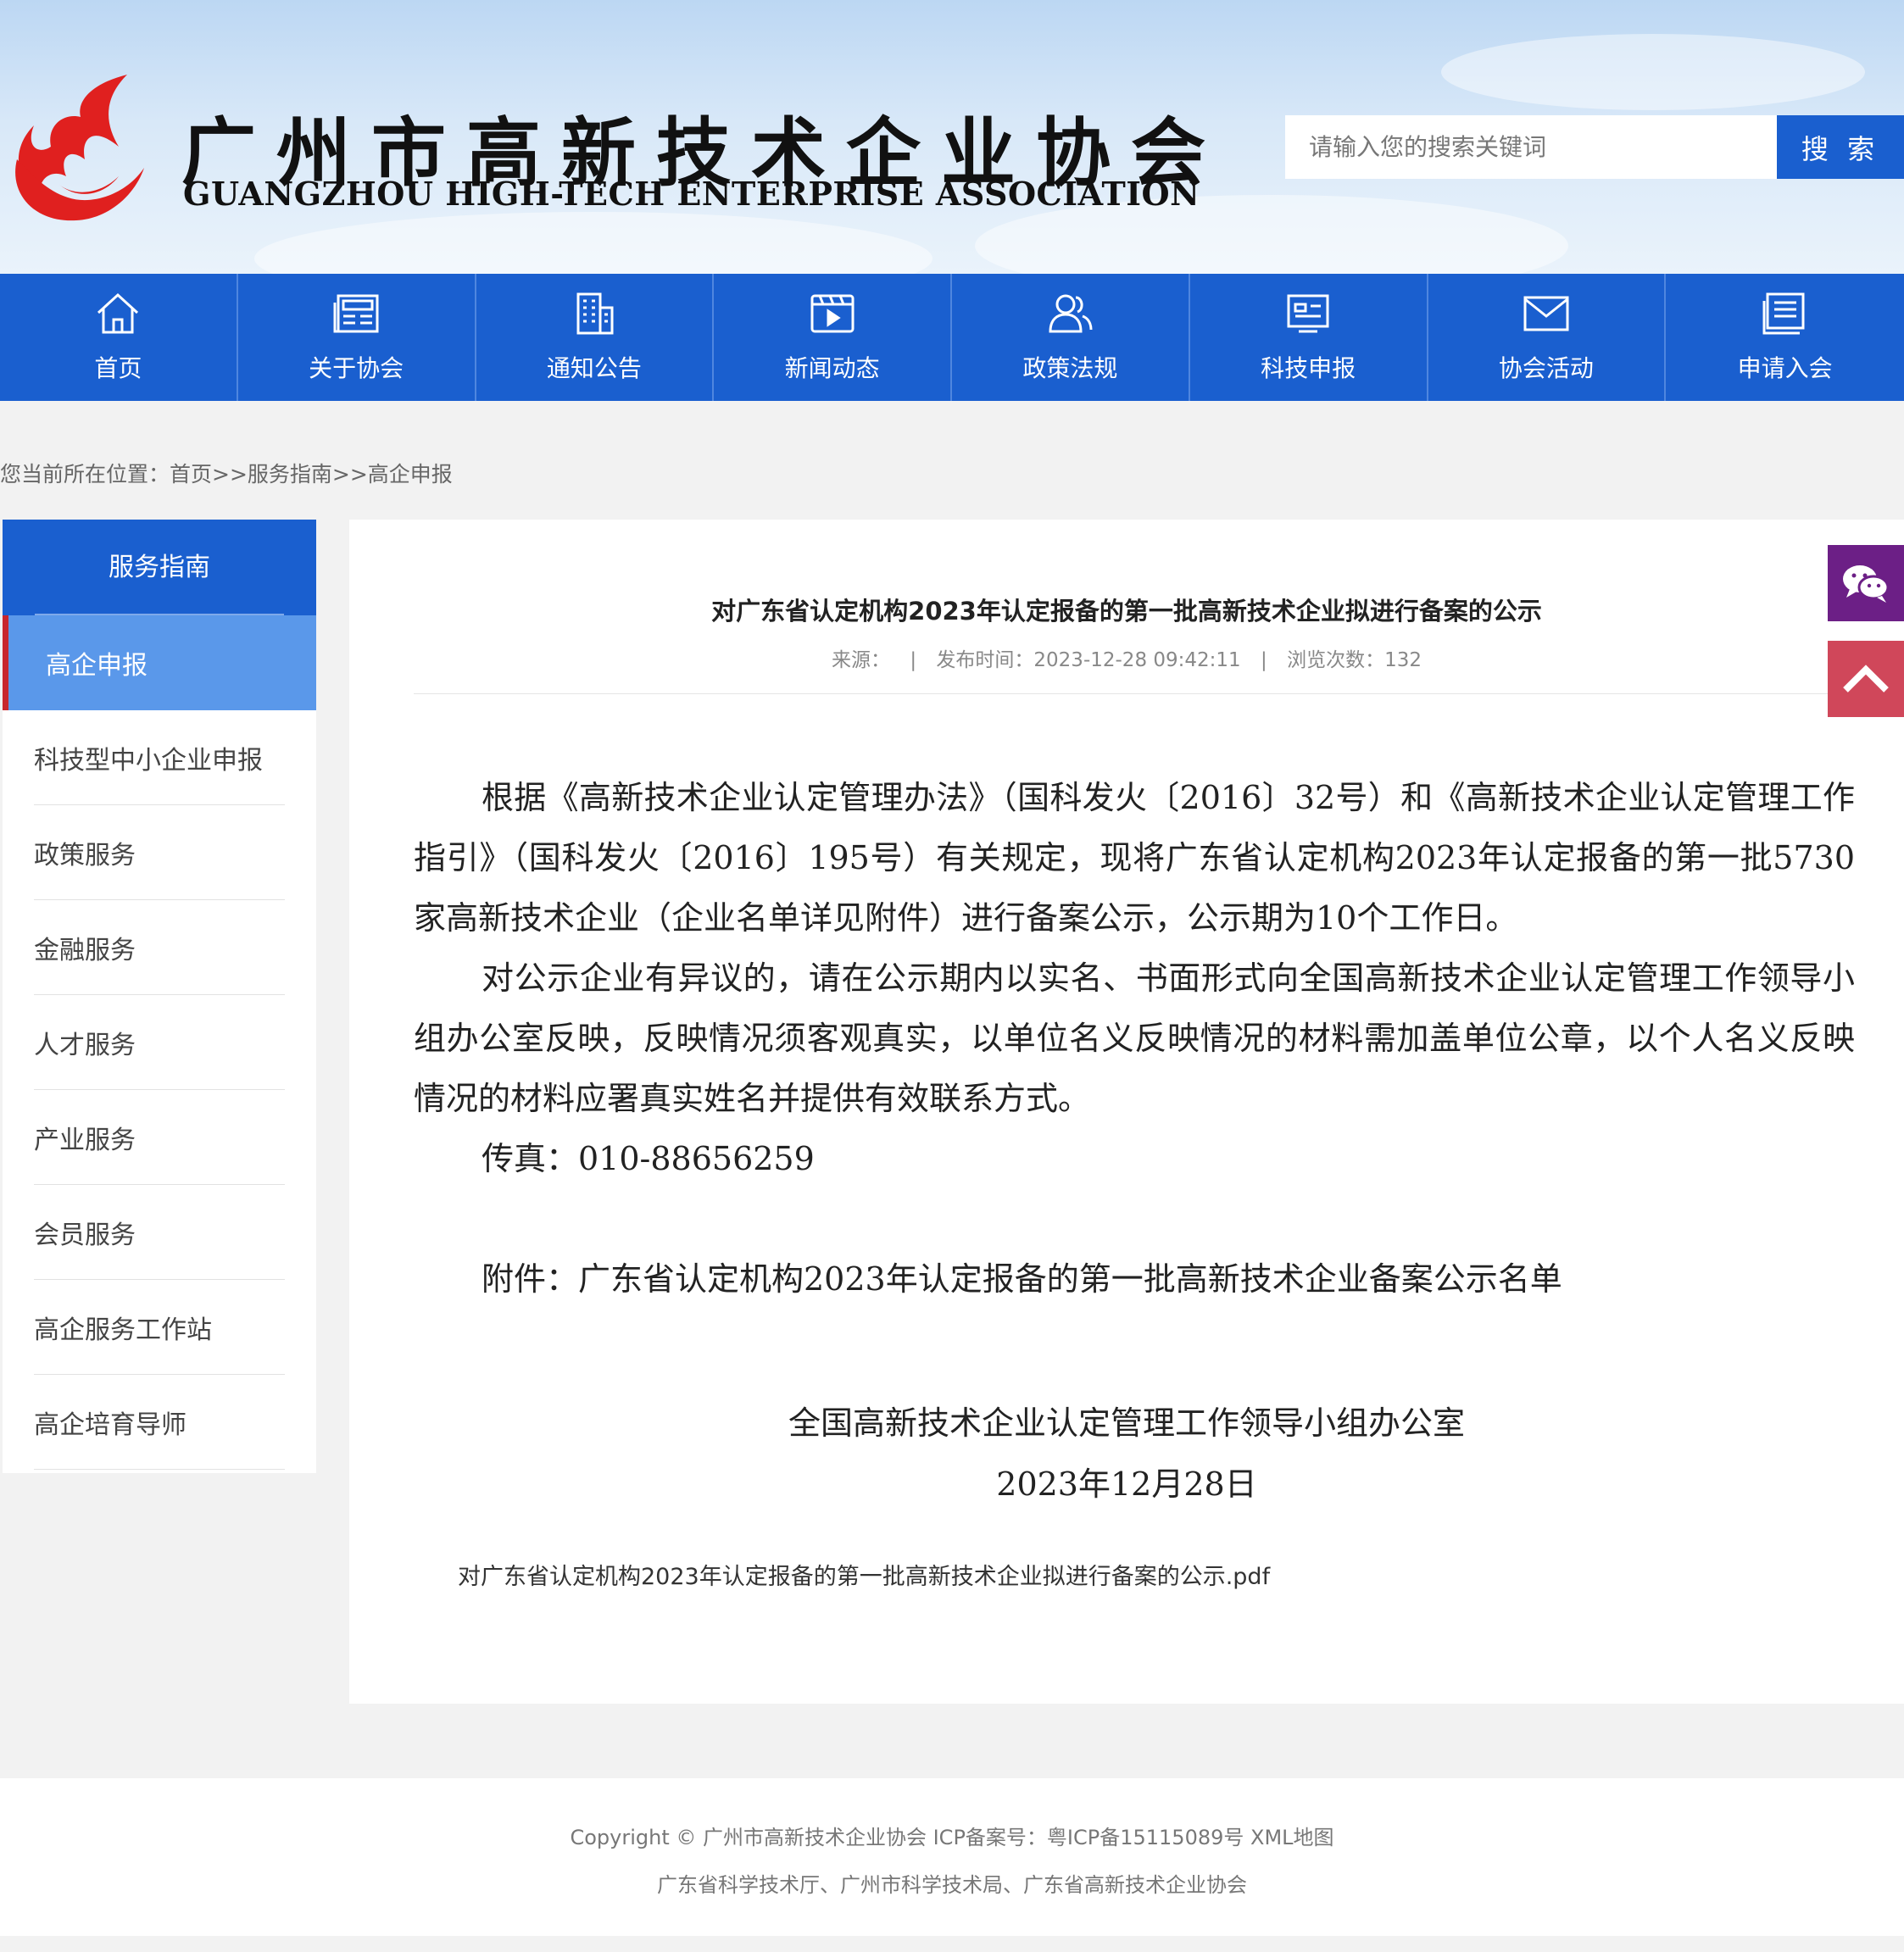 The height and width of the screenshot is (1952, 1904). I want to click on nav-label: 政策法规, so click(1070, 368).